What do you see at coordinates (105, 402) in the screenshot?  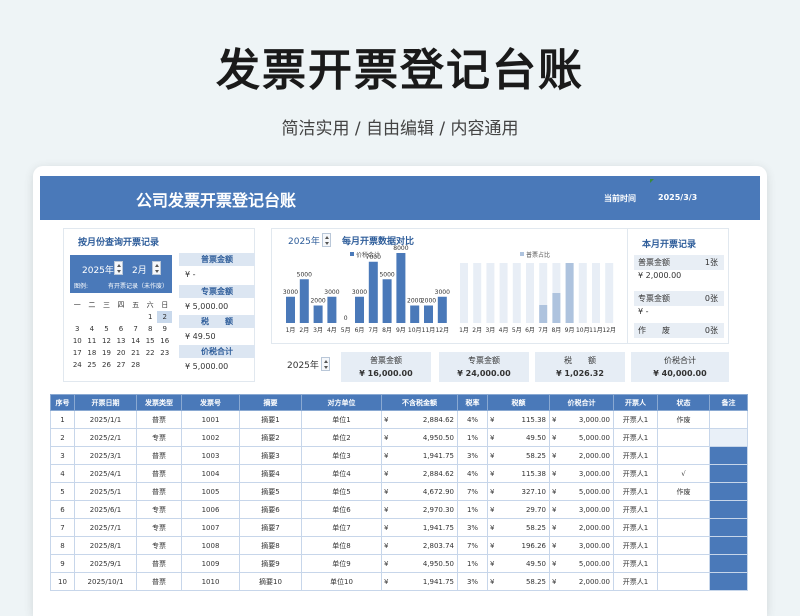 I see `column-header: 开票日期` at bounding box center [105, 402].